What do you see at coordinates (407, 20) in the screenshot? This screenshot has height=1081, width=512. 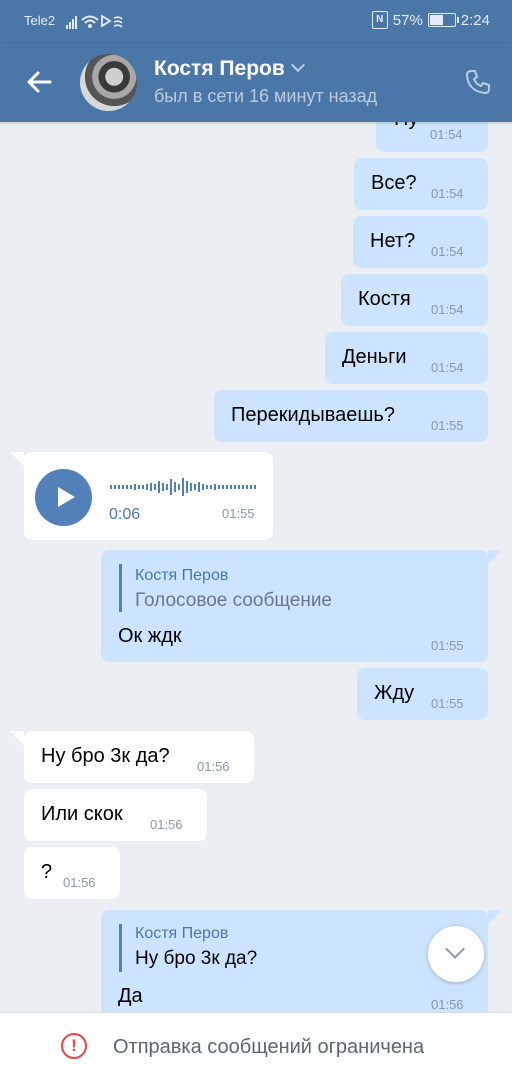 I see `battery-percent: 57%` at bounding box center [407, 20].